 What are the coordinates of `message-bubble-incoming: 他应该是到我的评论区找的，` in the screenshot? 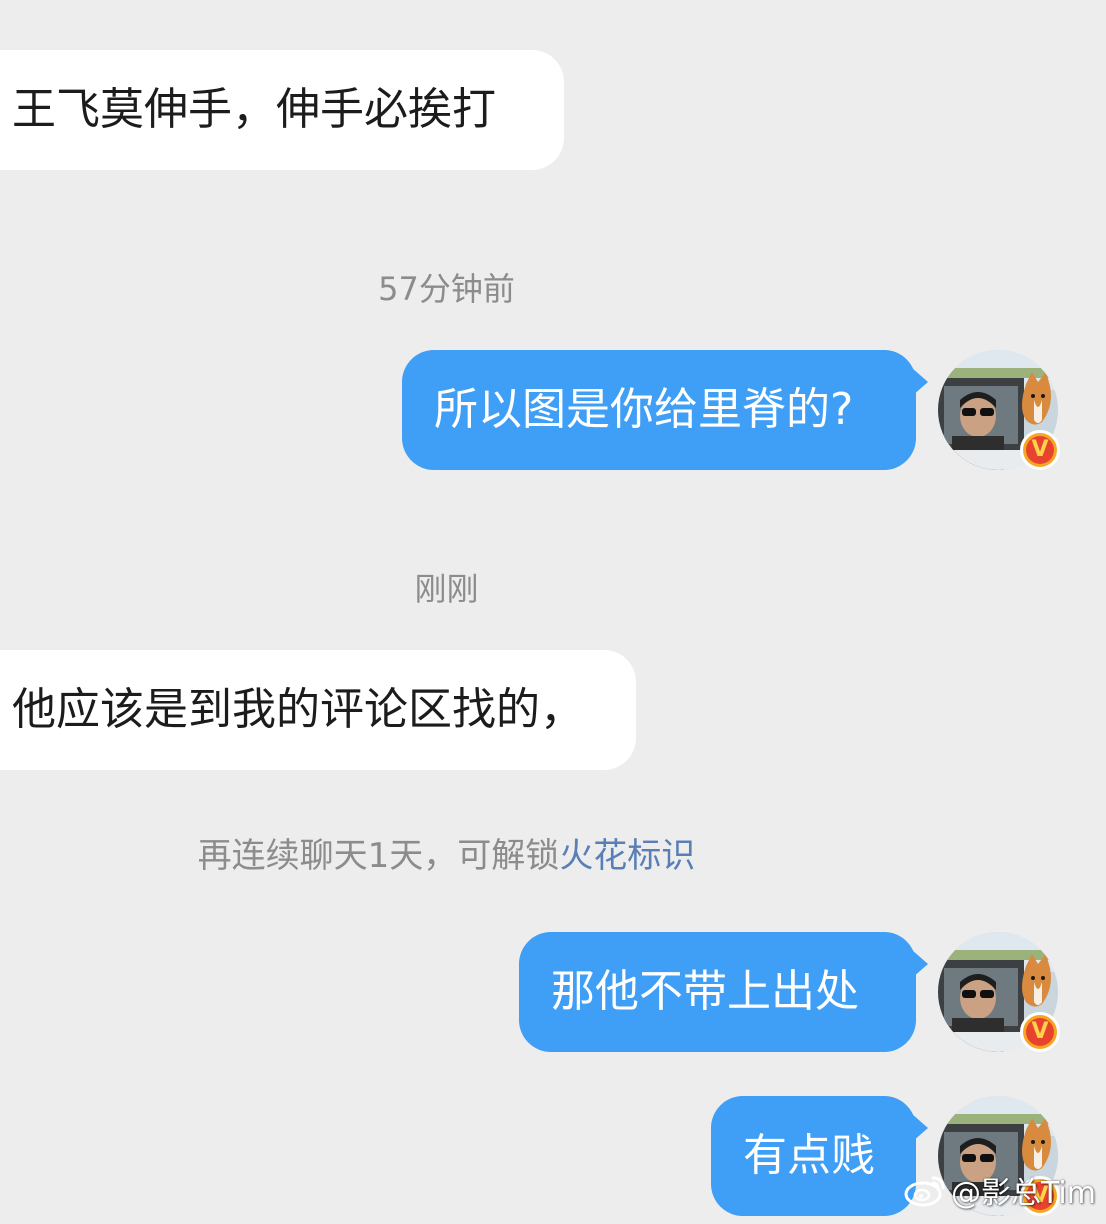 It's located at (318, 710).